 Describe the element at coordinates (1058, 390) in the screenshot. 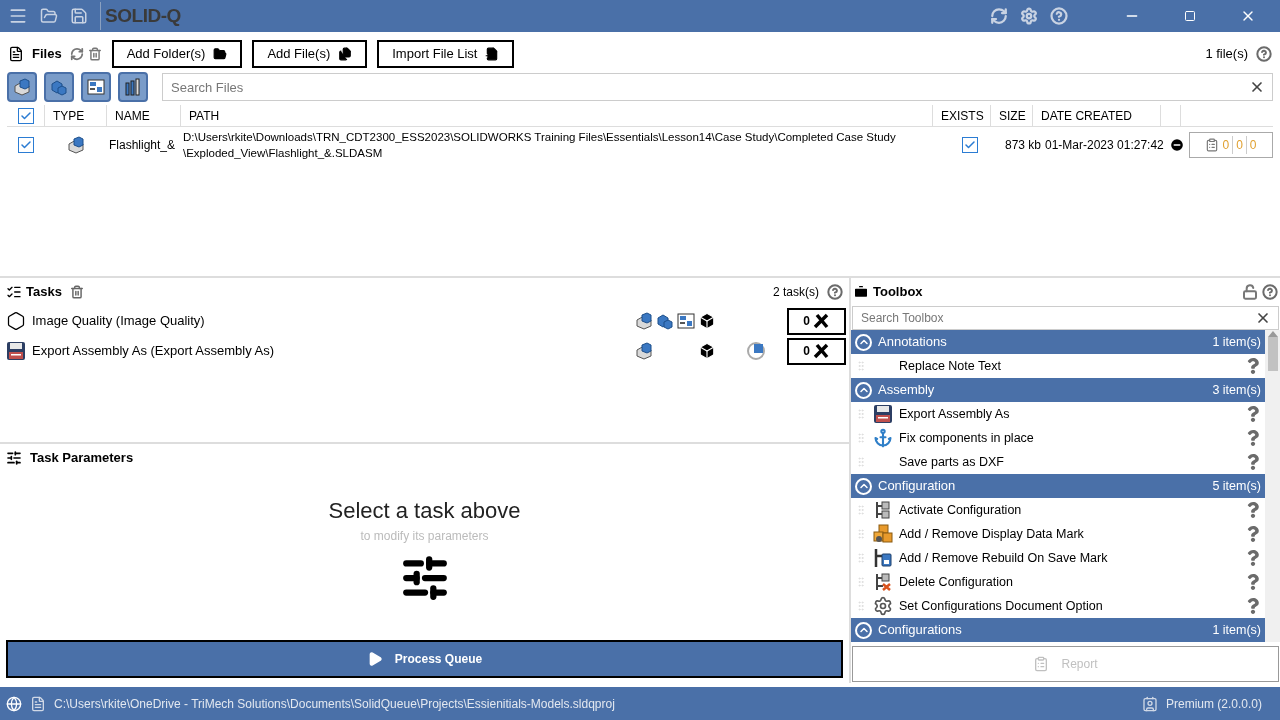

I see `group-header: Assembly 3 item(s)` at that location.